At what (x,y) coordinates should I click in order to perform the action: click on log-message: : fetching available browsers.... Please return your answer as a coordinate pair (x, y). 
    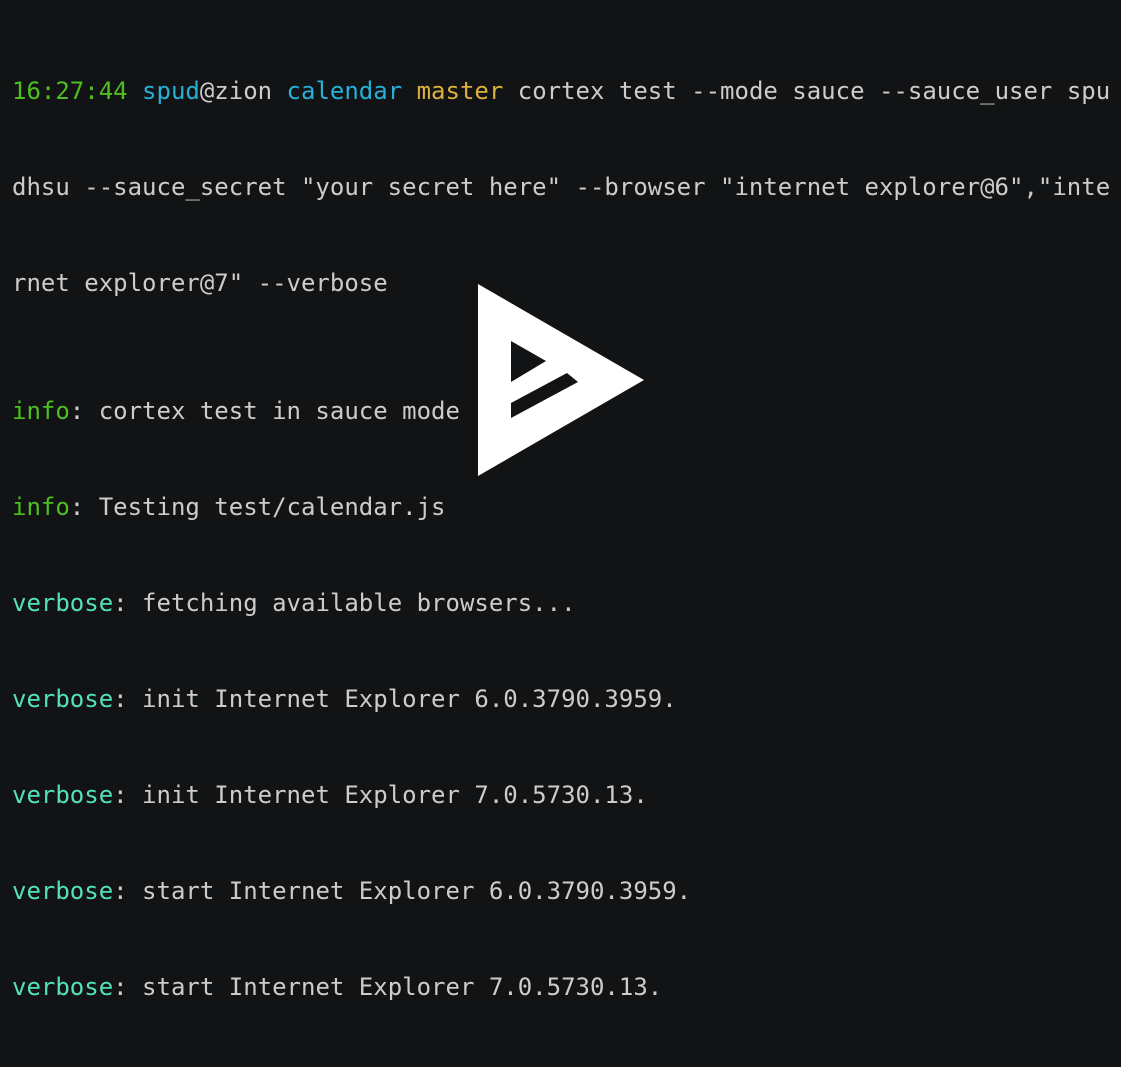
    Looking at the image, I should click on (344, 603).